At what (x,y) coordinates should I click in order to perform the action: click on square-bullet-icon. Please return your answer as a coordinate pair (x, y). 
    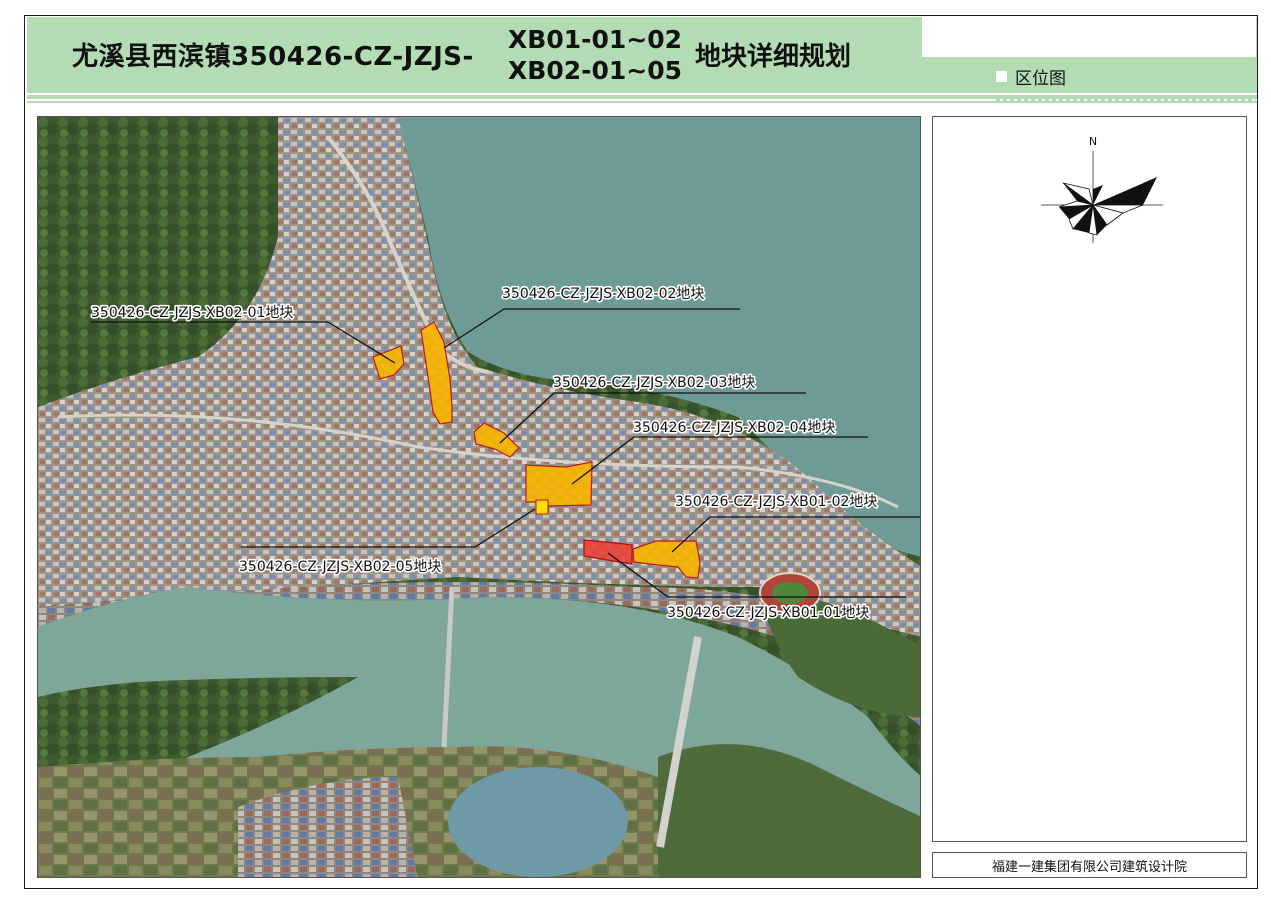
    Looking at the image, I should click on (1001, 76).